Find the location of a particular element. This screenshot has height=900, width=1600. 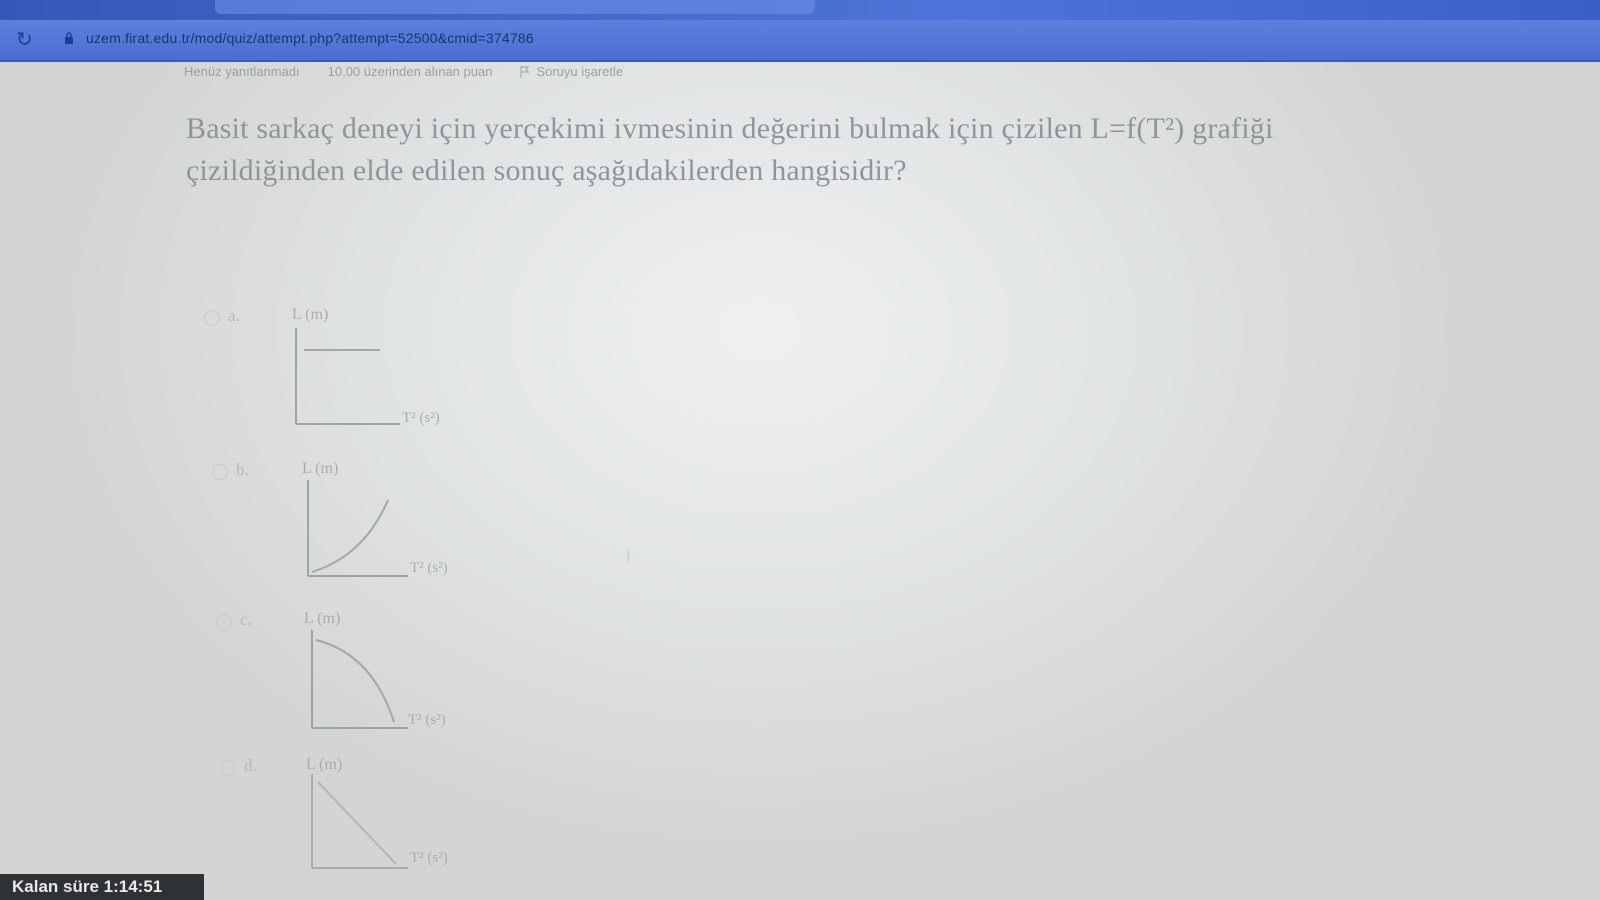

flag-question-link: Soruyu işaretle is located at coordinates (571, 71).